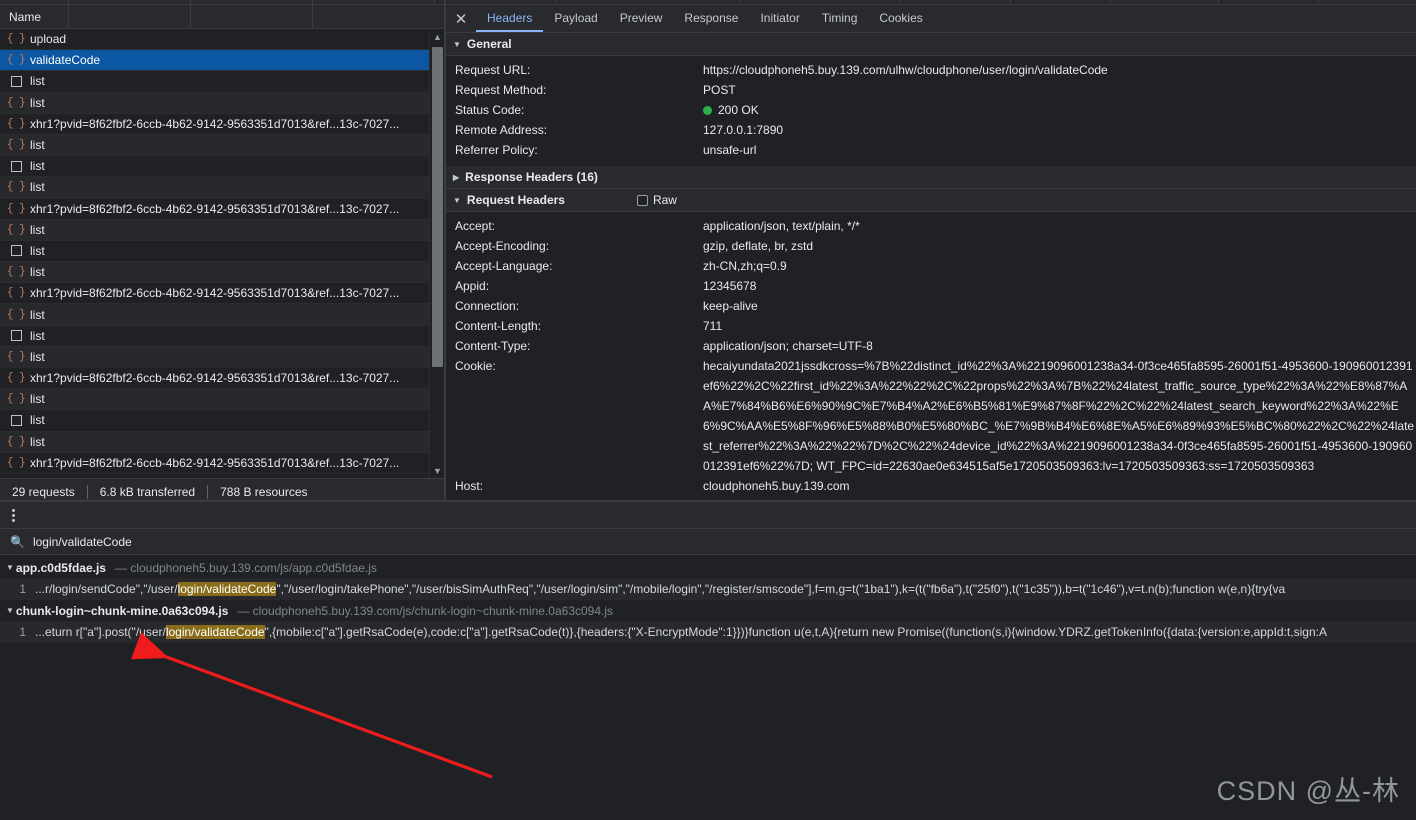  I want to click on status-ok-dot-icon, so click(707, 110).